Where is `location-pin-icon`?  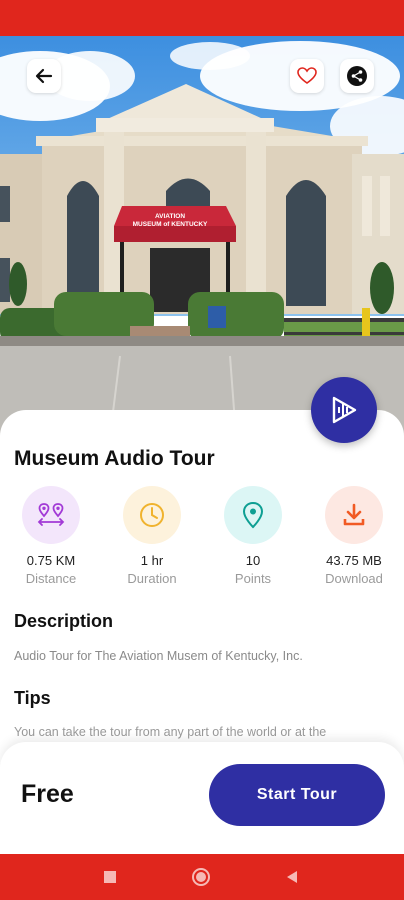
location-pin-icon is located at coordinates (253, 515).